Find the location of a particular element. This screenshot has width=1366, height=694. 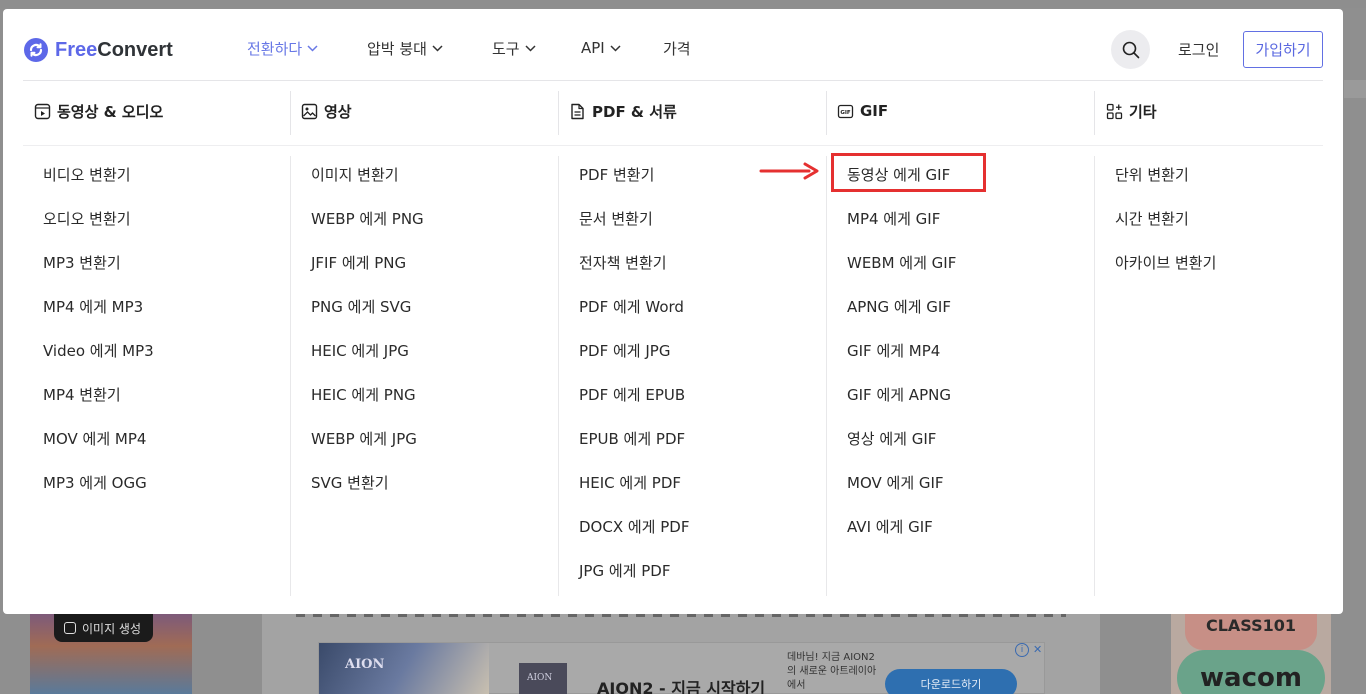

nav-api-label: API is located at coordinates (593, 48).